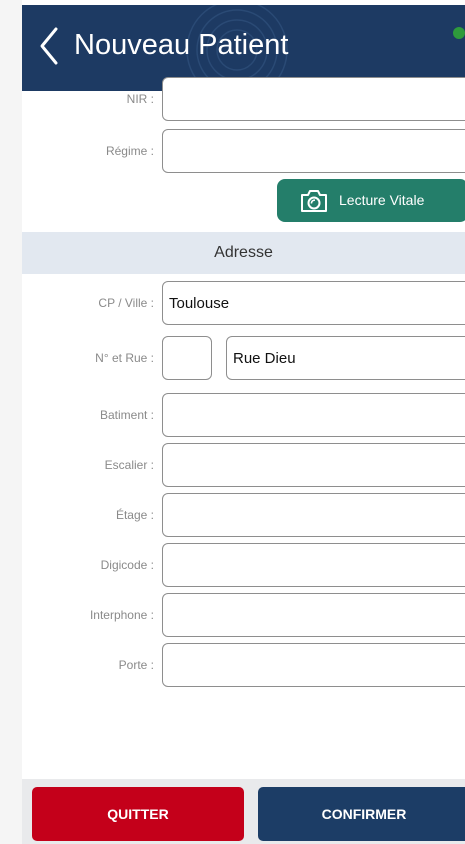  Describe the element at coordinates (314, 201) in the screenshot. I see `camera-icon` at that location.